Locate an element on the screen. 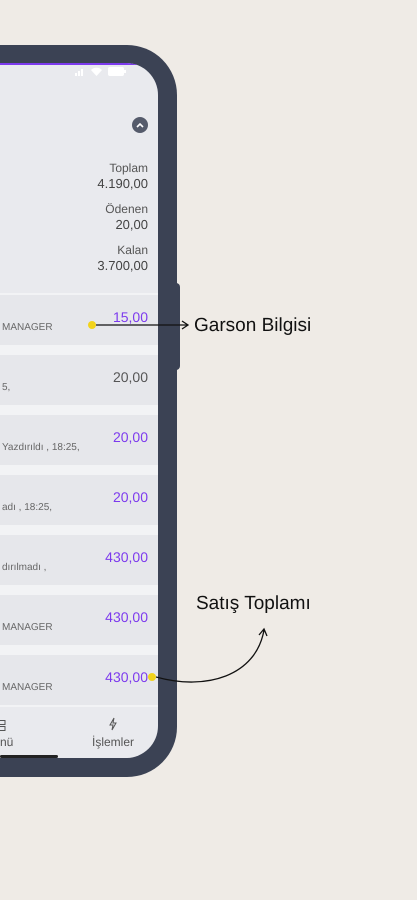 The height and width of the screenshot is (900, 417). order-row: Yazdırıldı , 18:25, 20,00 is located at coordinates (79, 440).